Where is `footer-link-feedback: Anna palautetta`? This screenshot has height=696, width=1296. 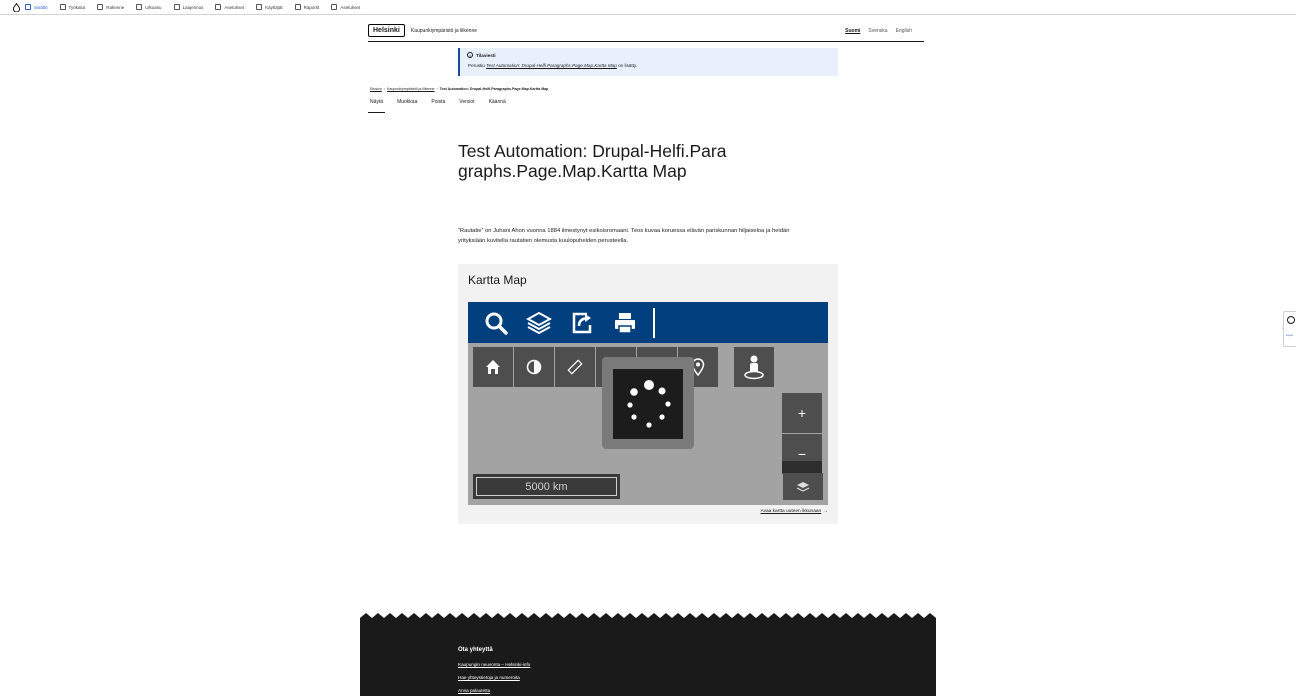 footer-link-feedback: Anna palautetta is located at coordinates (474, 690).